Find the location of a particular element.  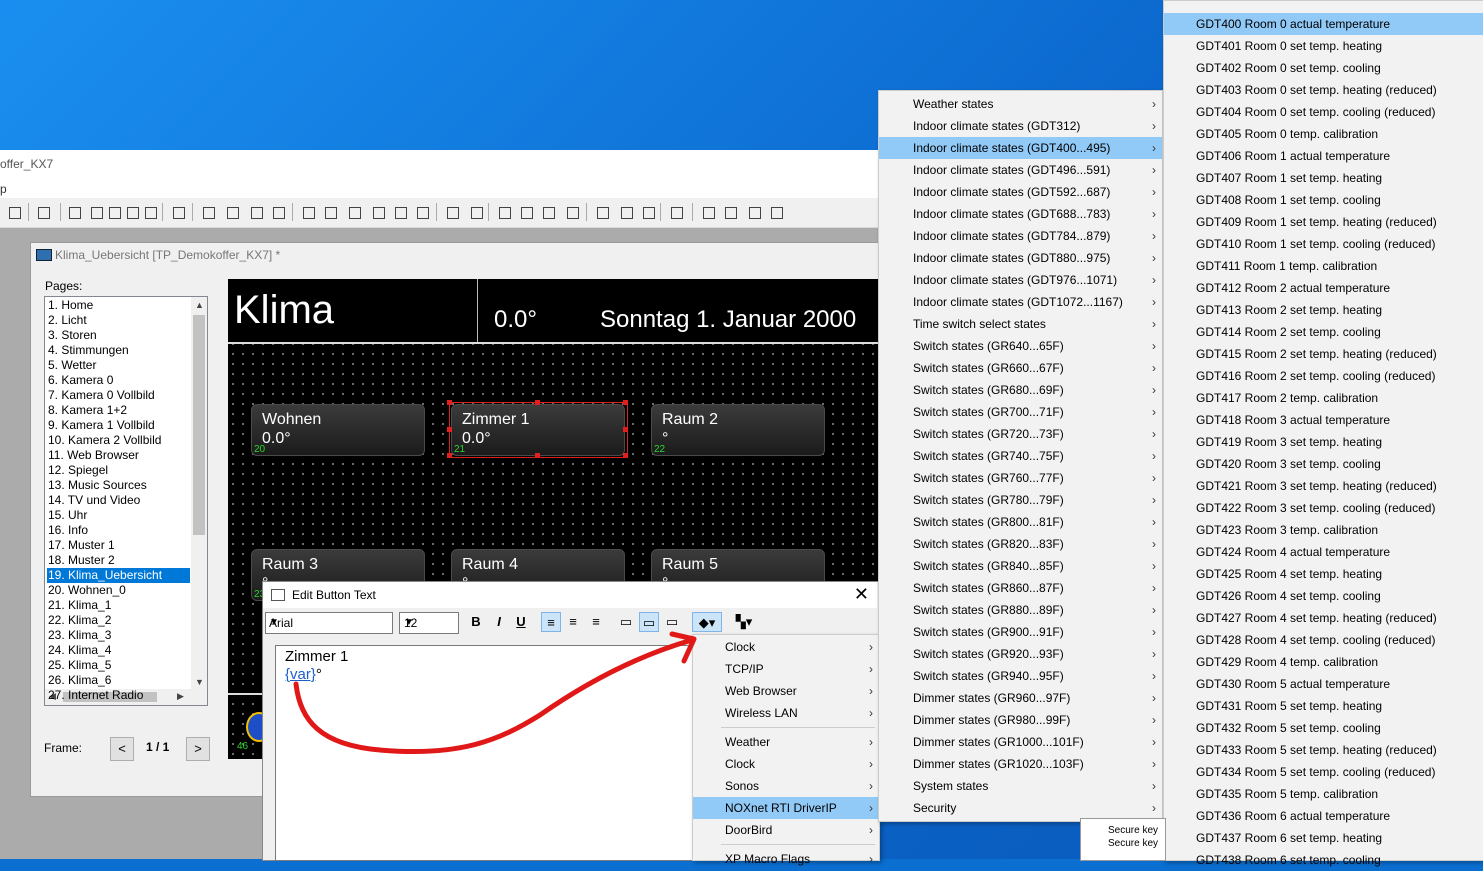

menu-item: Weather states › is located at coordinates (1020, 104).